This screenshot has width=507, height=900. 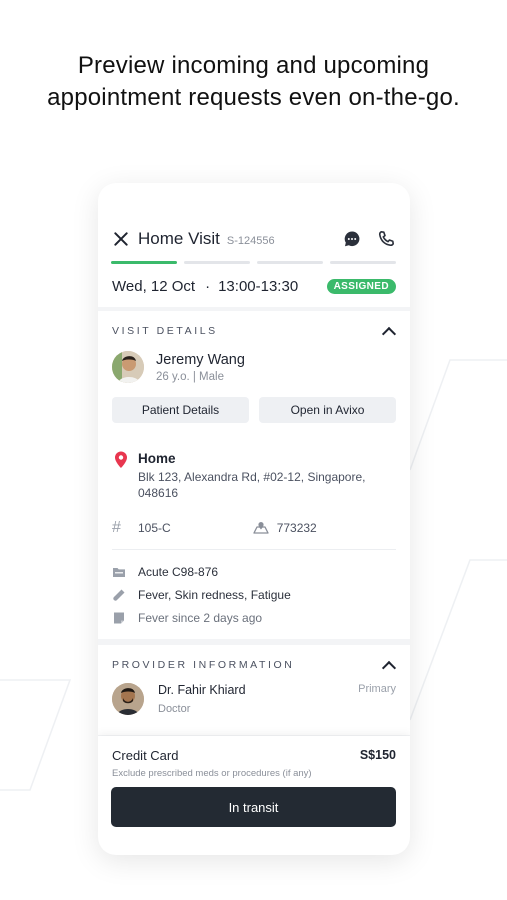 I want to click on diagnosis-row: Acute C98-876, so click(x=254, y=572).